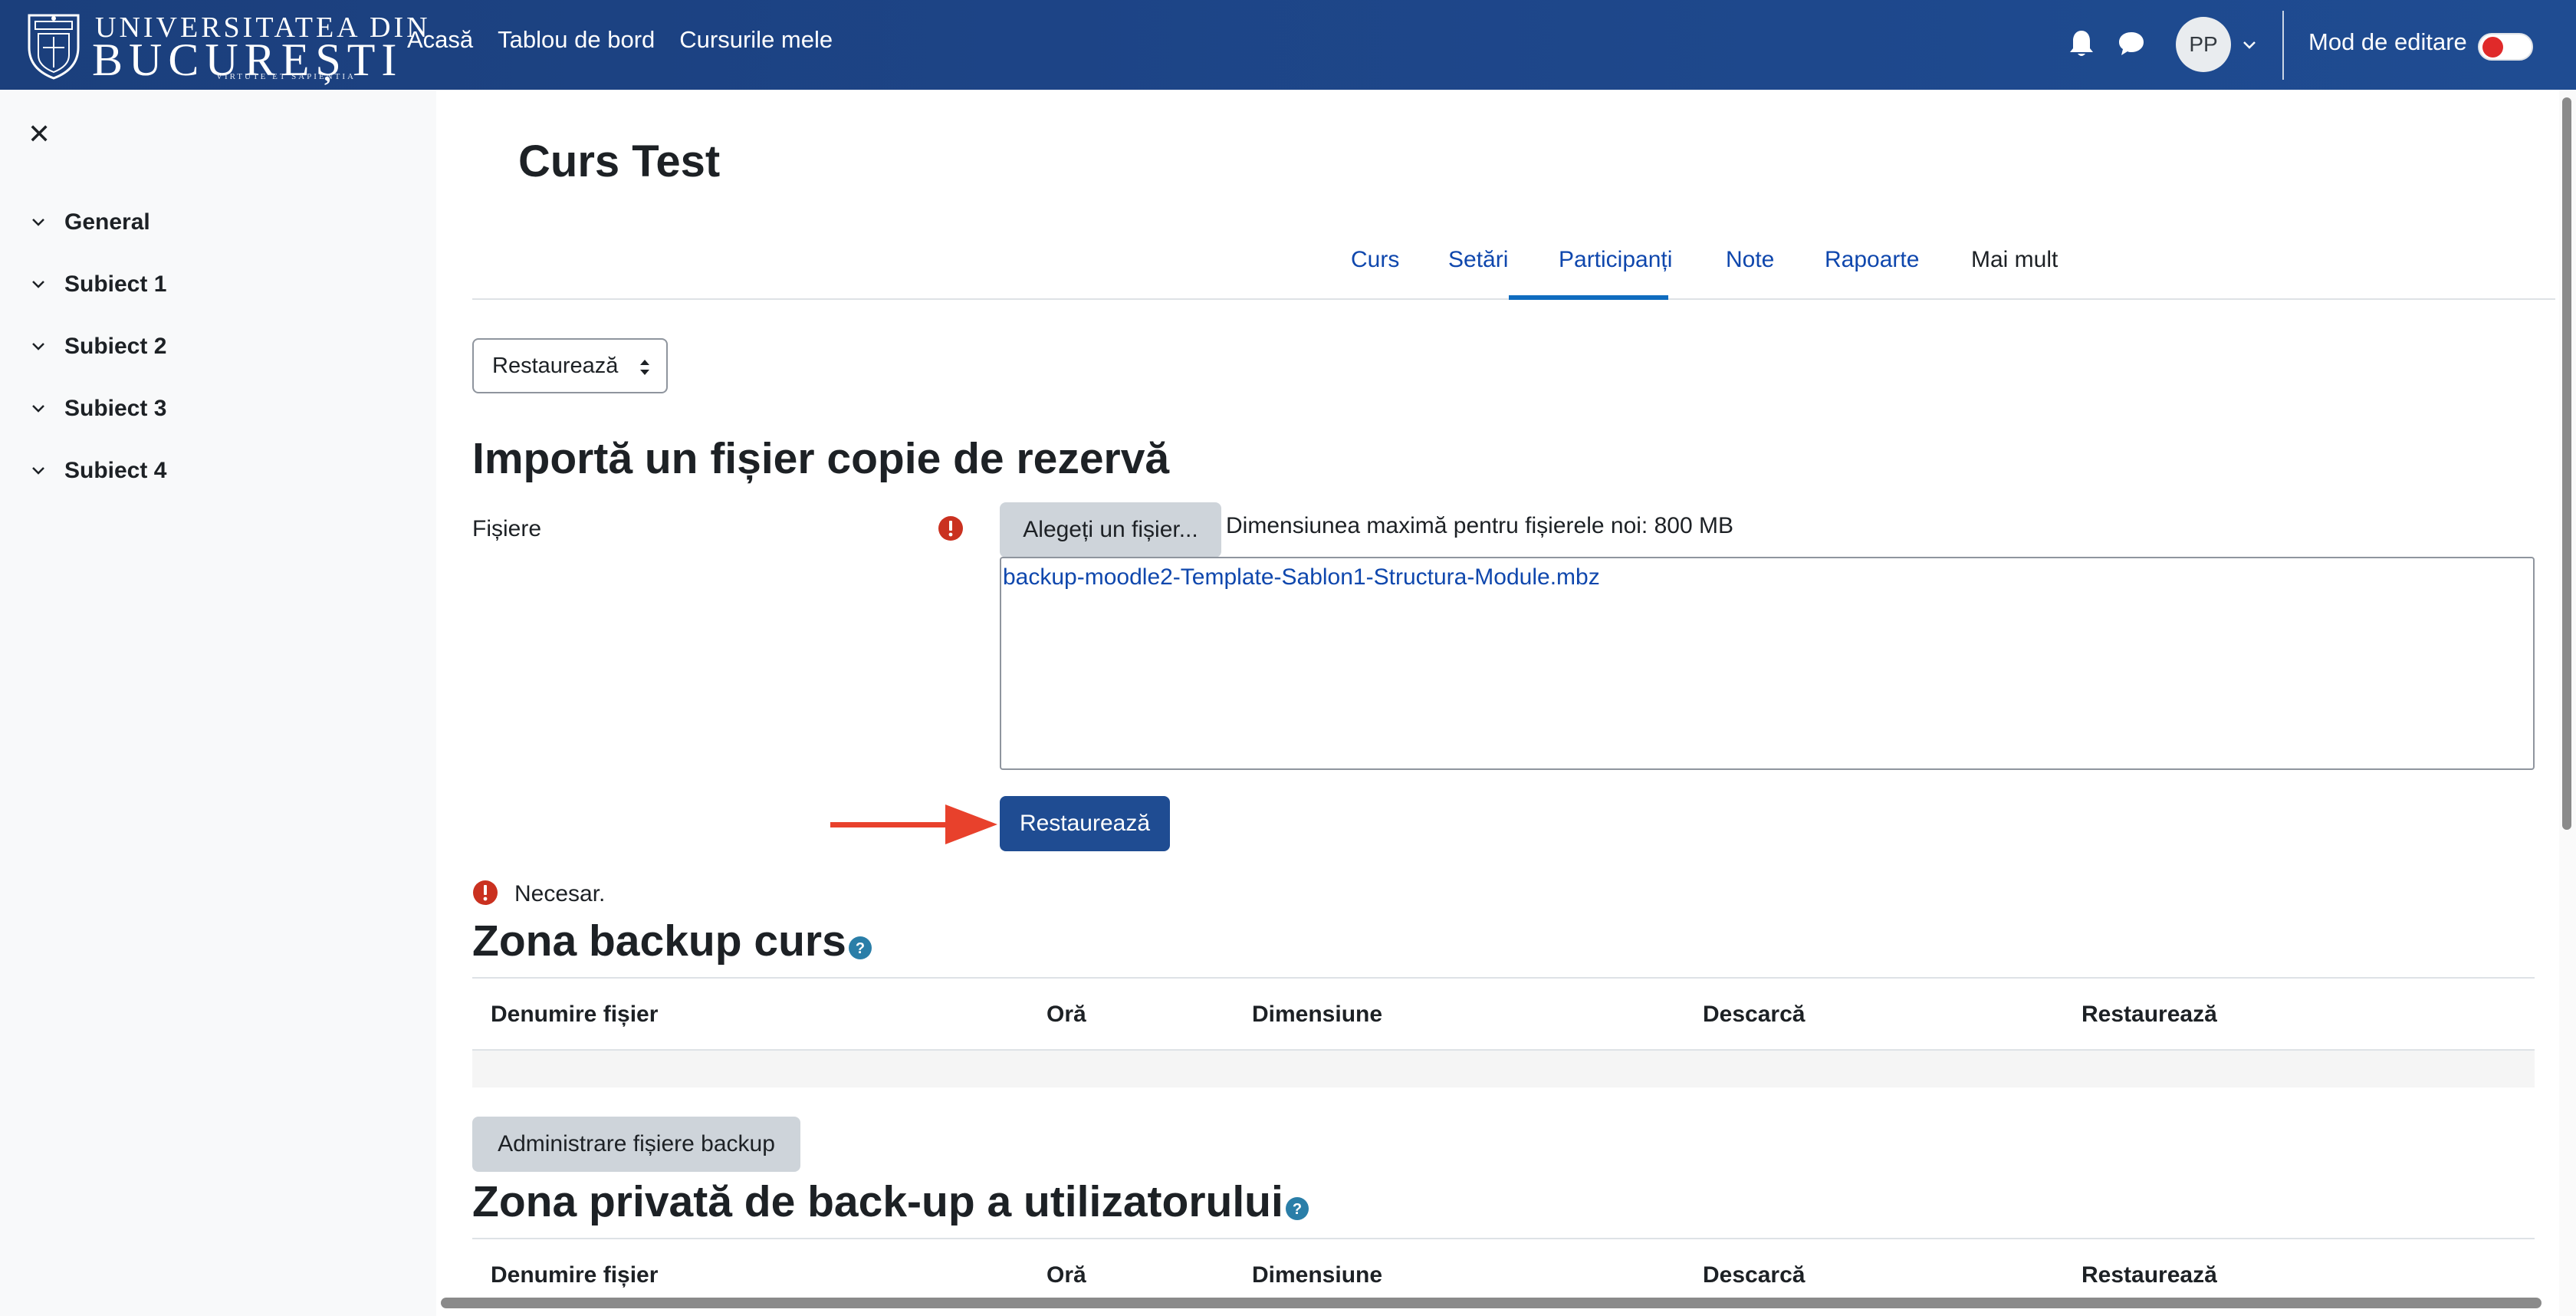  I want to click on drawer-section-label: Subiect 1, so click(115, 284).